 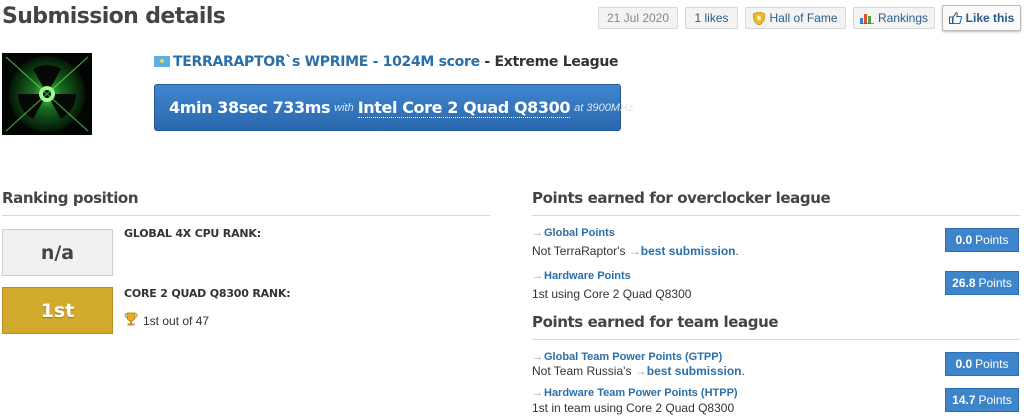 What do you see at coordinates (681, 198) in the screenshot?
I see `overclocker-league-heading: Points earned for overclocker league` at bounding box center [681, 198].